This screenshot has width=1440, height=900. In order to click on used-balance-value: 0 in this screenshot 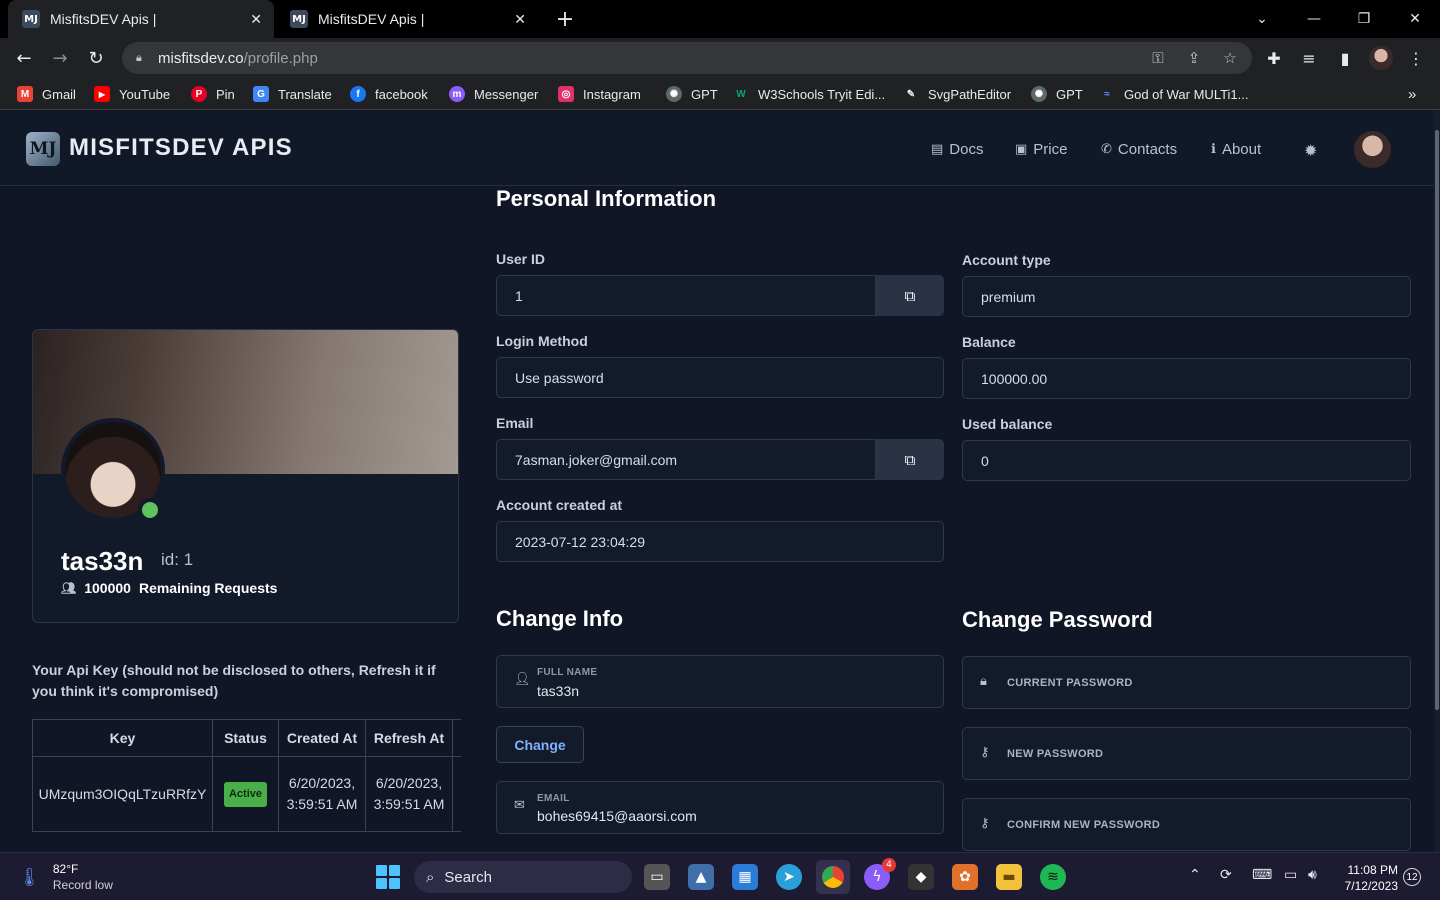, I will do `click(985, 460)`.